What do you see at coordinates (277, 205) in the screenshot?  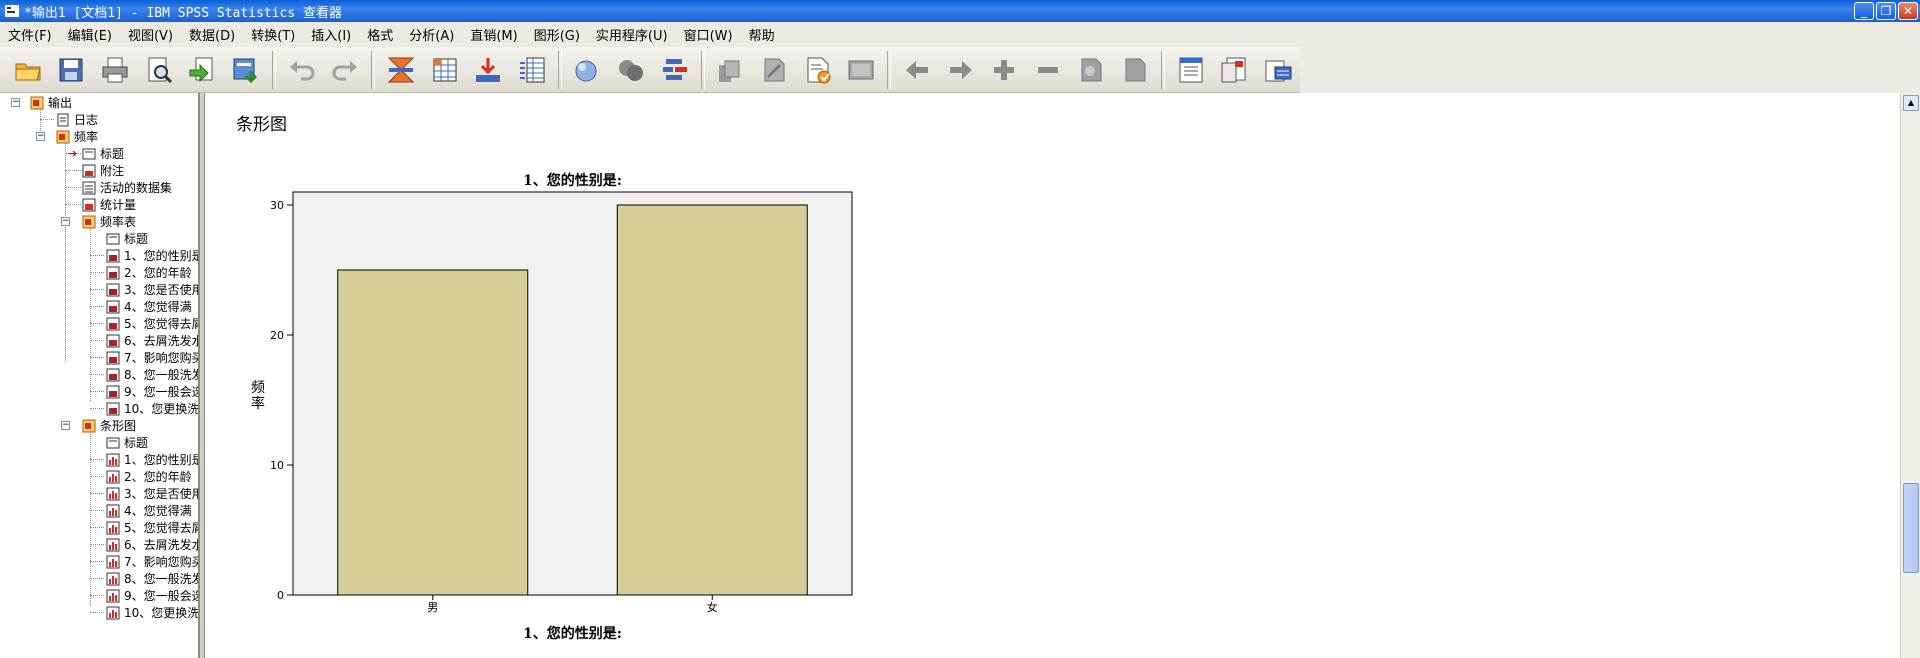 I see `y-tick-label: 30` at bounding box center [277, 205].